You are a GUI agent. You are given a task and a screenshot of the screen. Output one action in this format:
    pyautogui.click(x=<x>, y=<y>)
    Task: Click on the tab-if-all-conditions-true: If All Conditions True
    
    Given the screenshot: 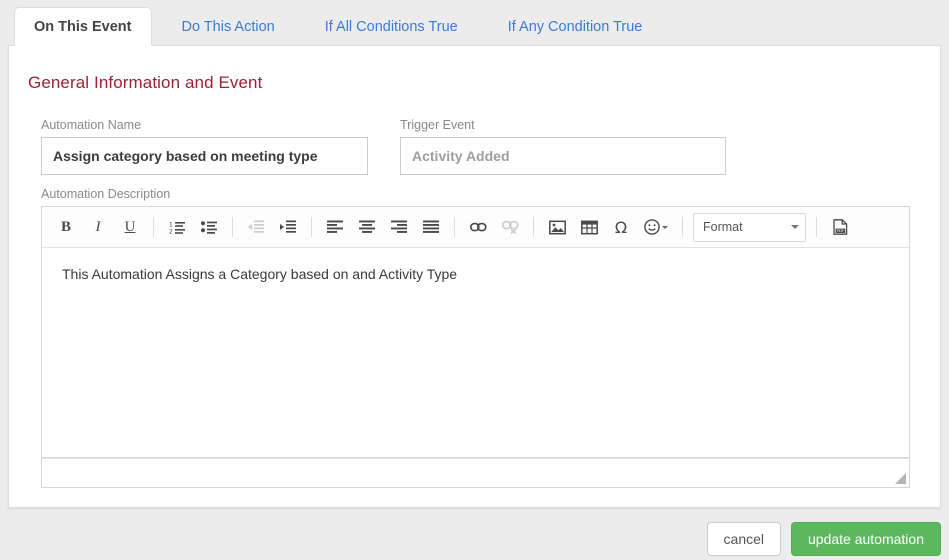 What is the action you would take?
    pyautogui.click(x=391, y=26)
    